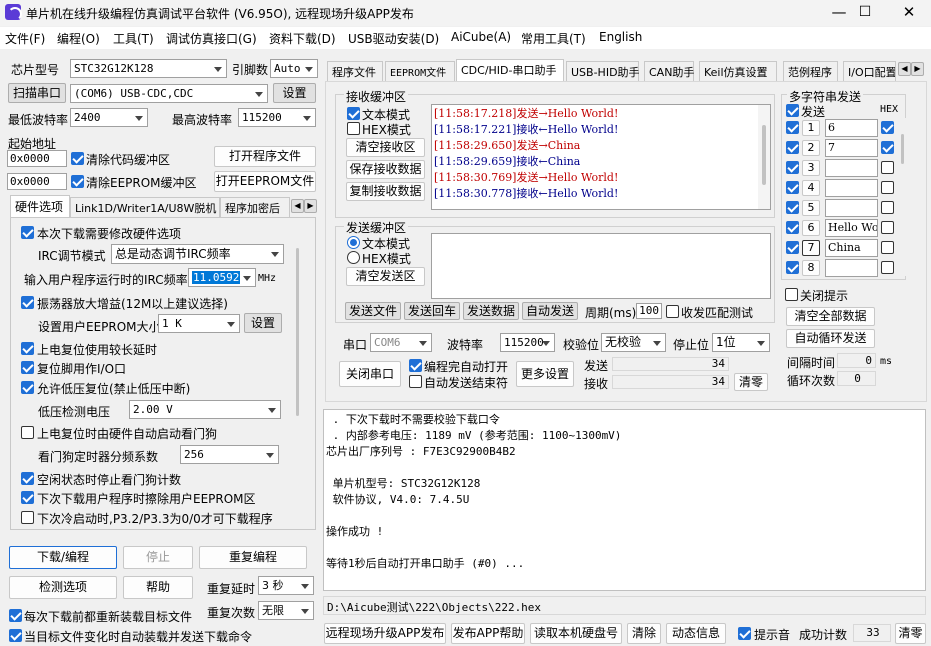 The height and width of the screenshot is (646, 931). Describe the element at coordinates (830, 316) in the screenshot. I see `clear-all-data-button: 清空全部数据` at that location.